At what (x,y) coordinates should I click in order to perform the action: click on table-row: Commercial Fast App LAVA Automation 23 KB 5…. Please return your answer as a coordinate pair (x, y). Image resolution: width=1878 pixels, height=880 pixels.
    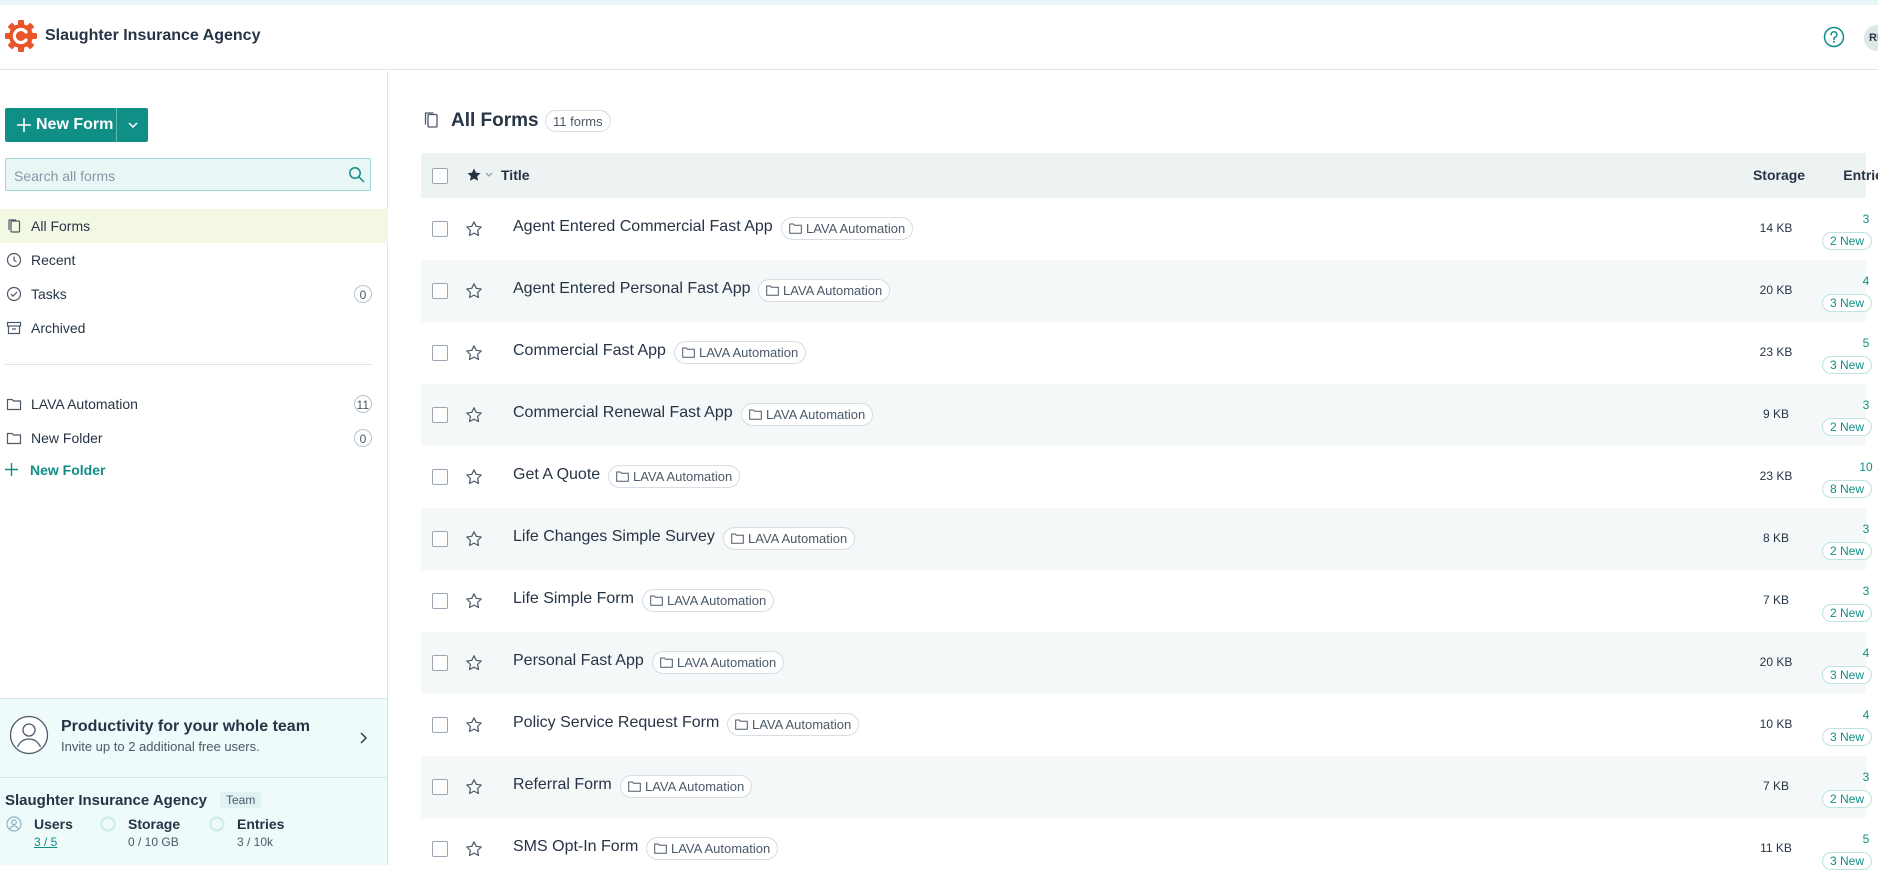
    Looking at the image, I should click on (1146, 353).